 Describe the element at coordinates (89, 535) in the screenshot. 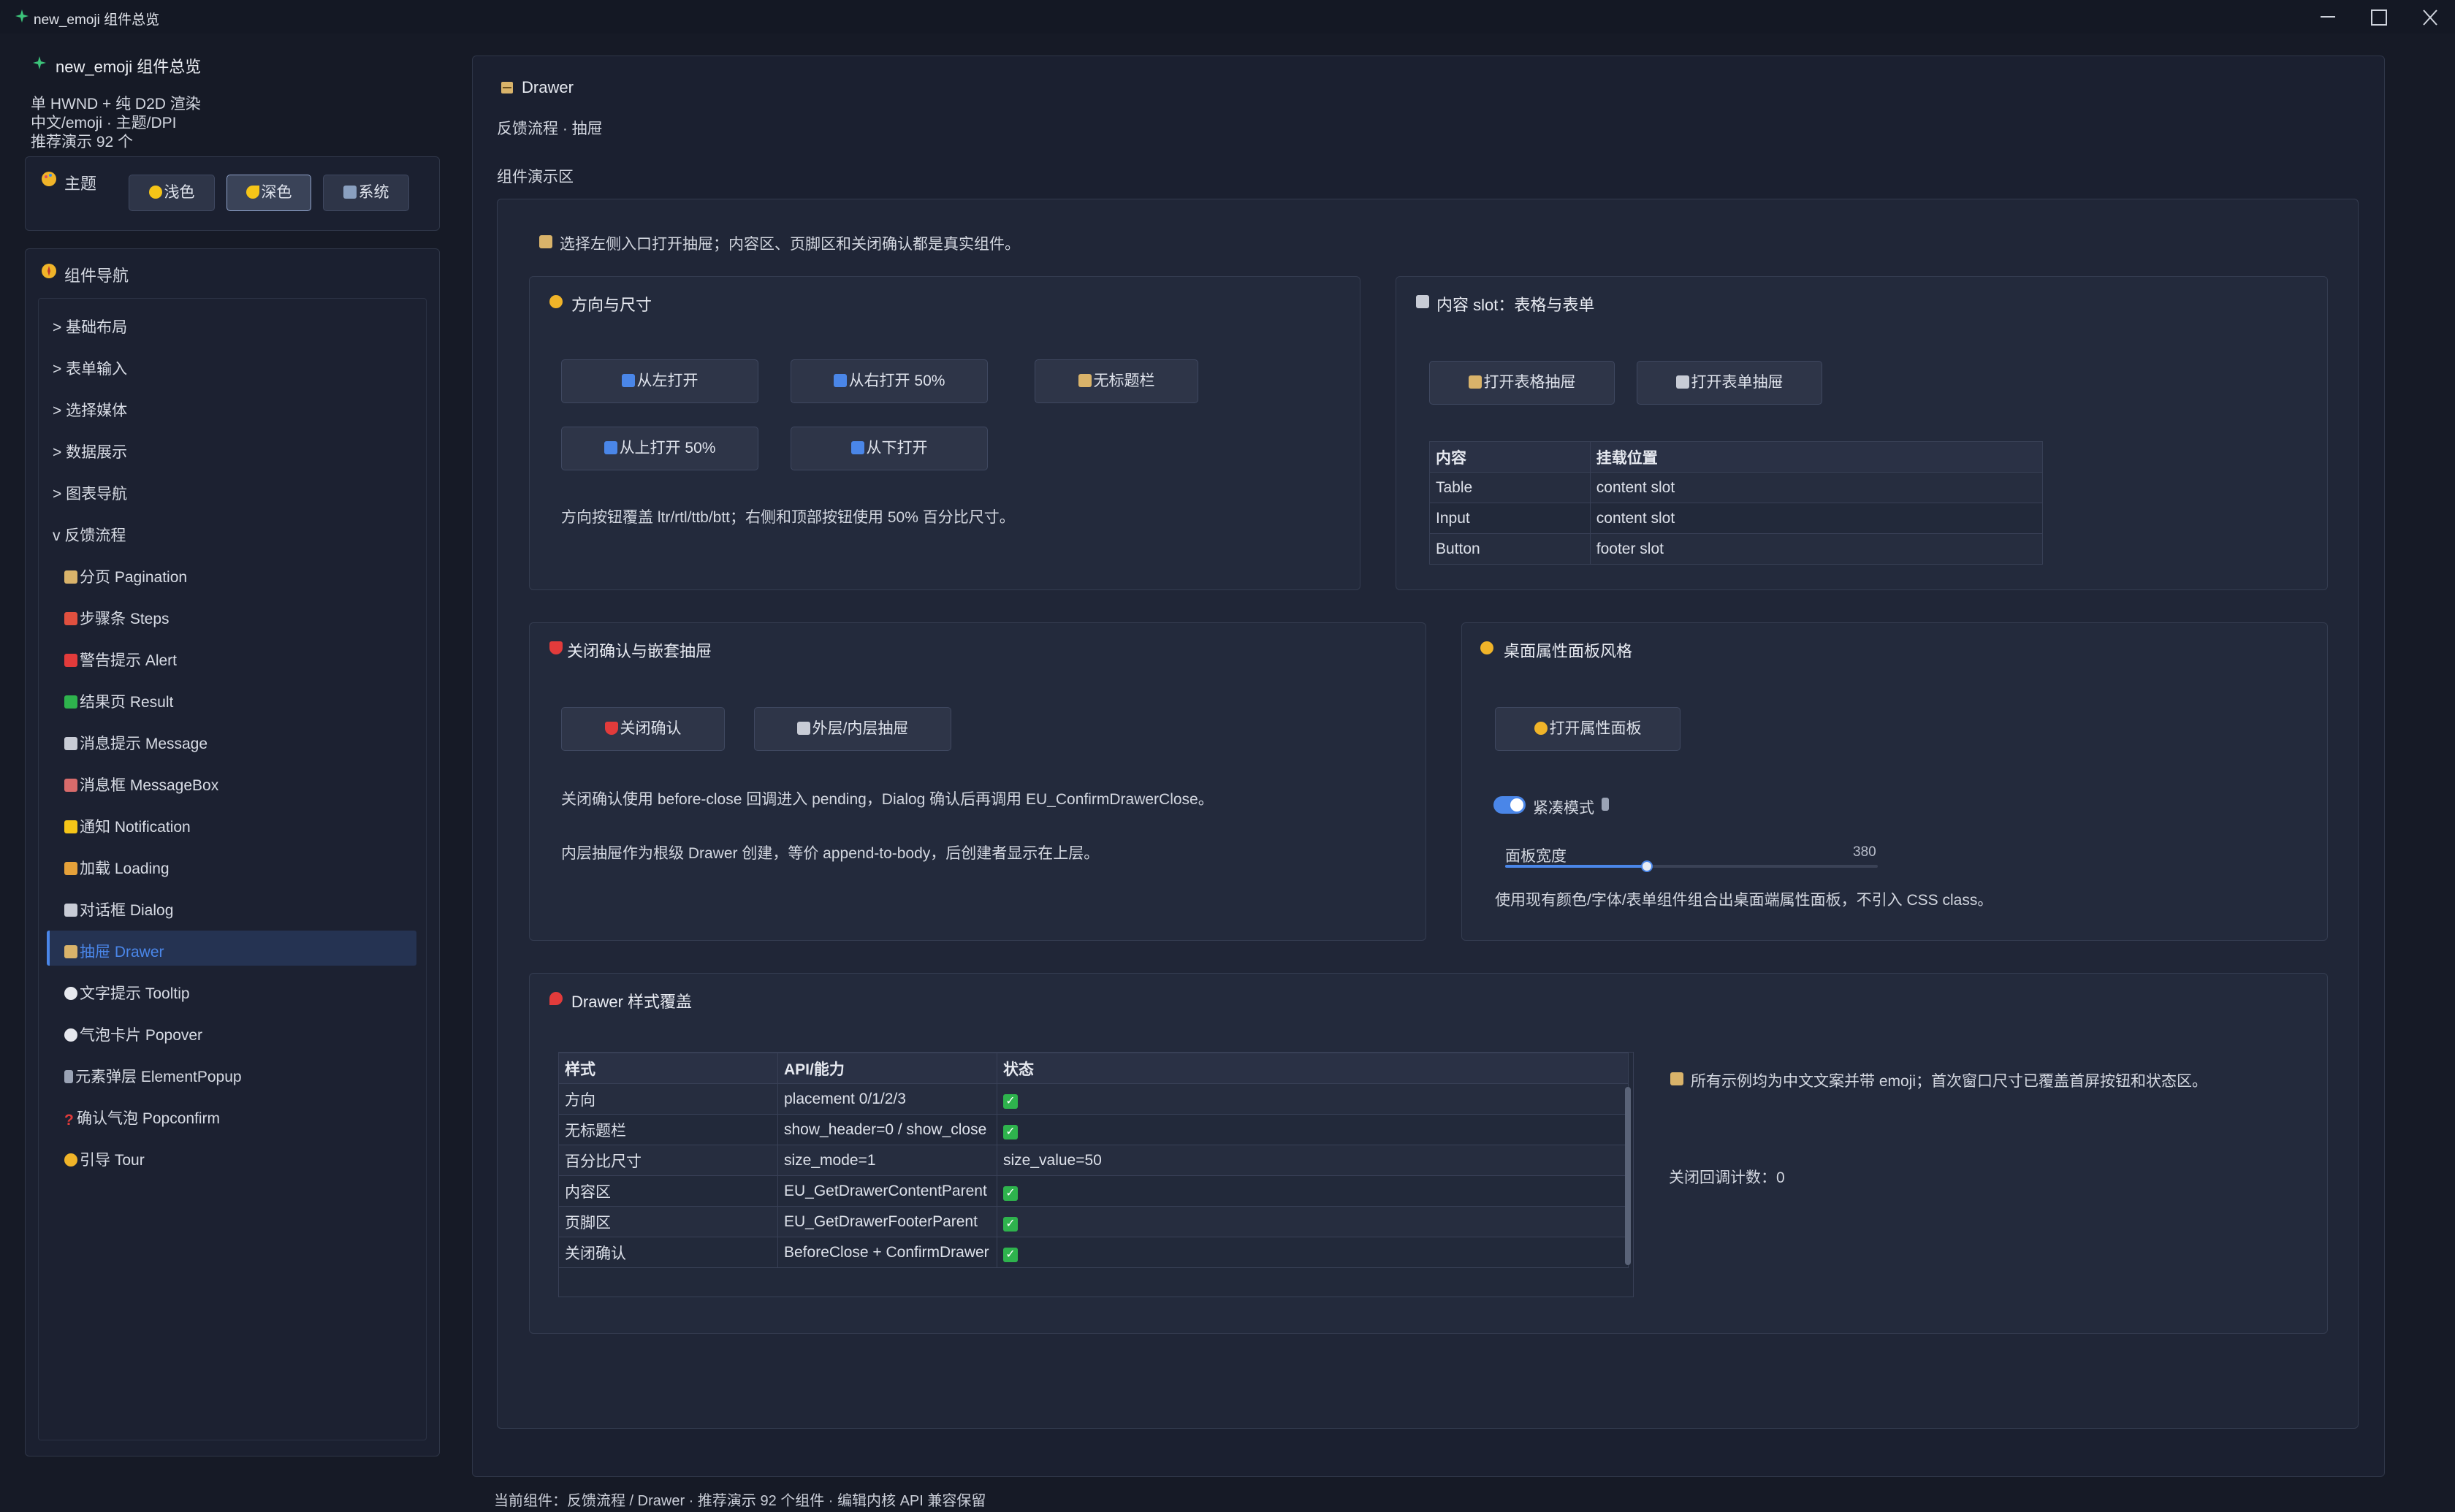

I see `nav-group-feedback-flow: v 反馈流程` at that location.